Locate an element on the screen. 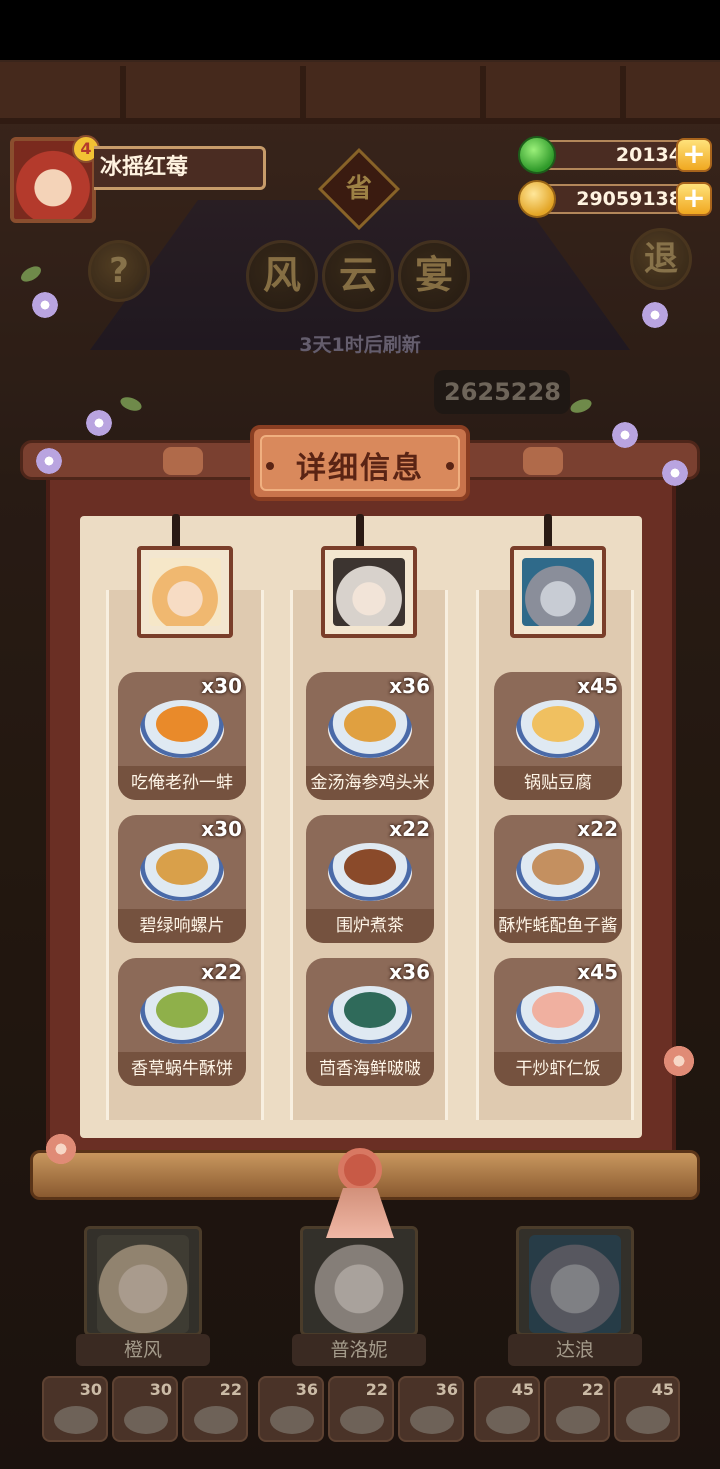 The width and height of the screenshot is (720, 1469). dish-card: x30 吃俺老孙一蚌 is located at coordinates (182, 736).